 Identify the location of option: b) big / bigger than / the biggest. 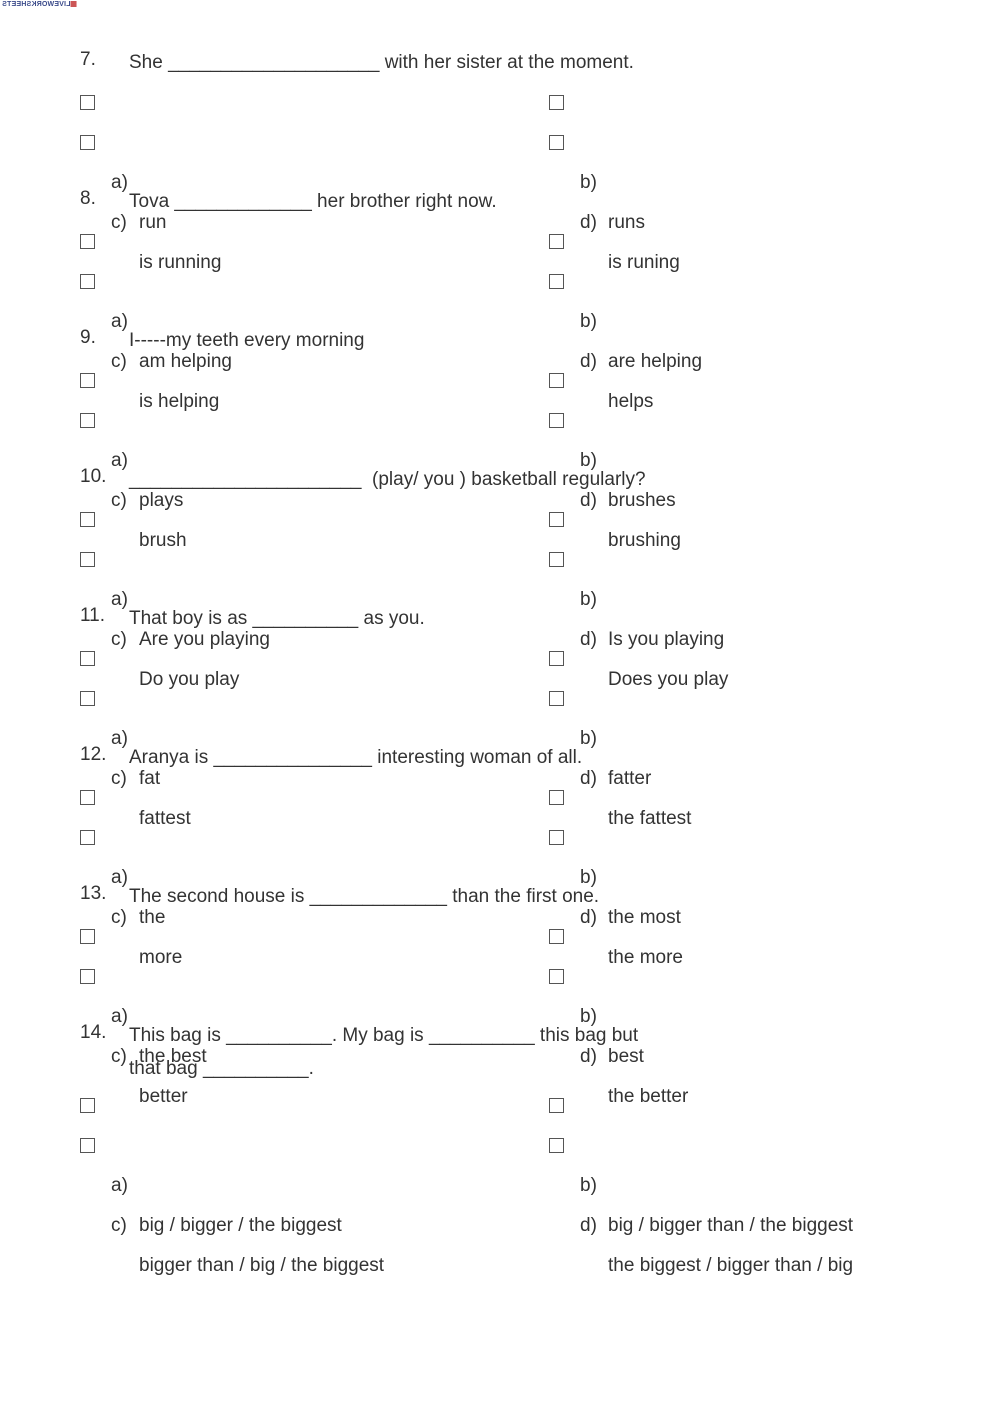
(701, 1161).